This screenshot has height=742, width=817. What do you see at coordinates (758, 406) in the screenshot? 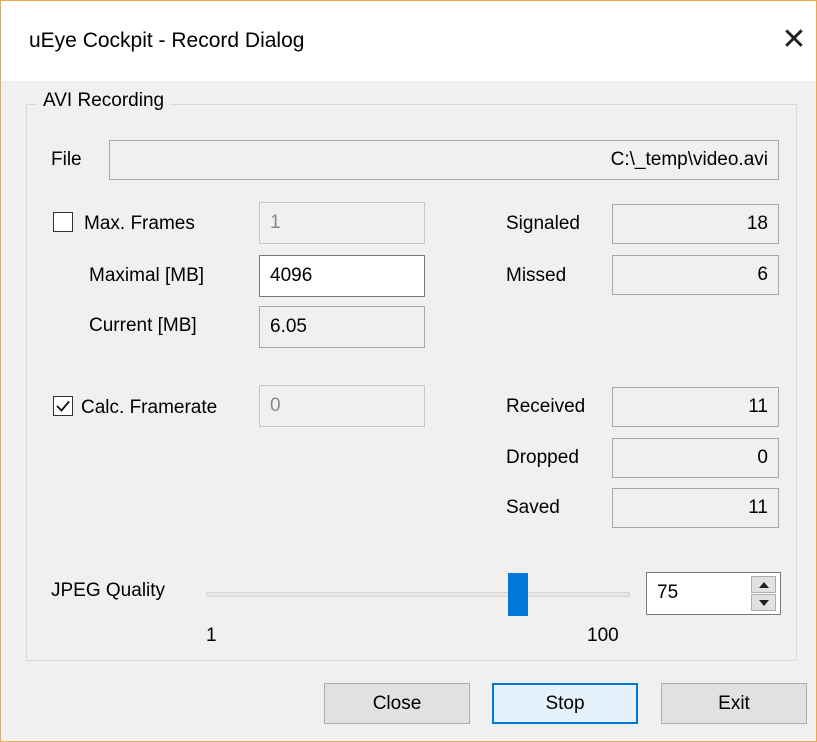
I see `received-value: 11` at bounding box center [758, 406].